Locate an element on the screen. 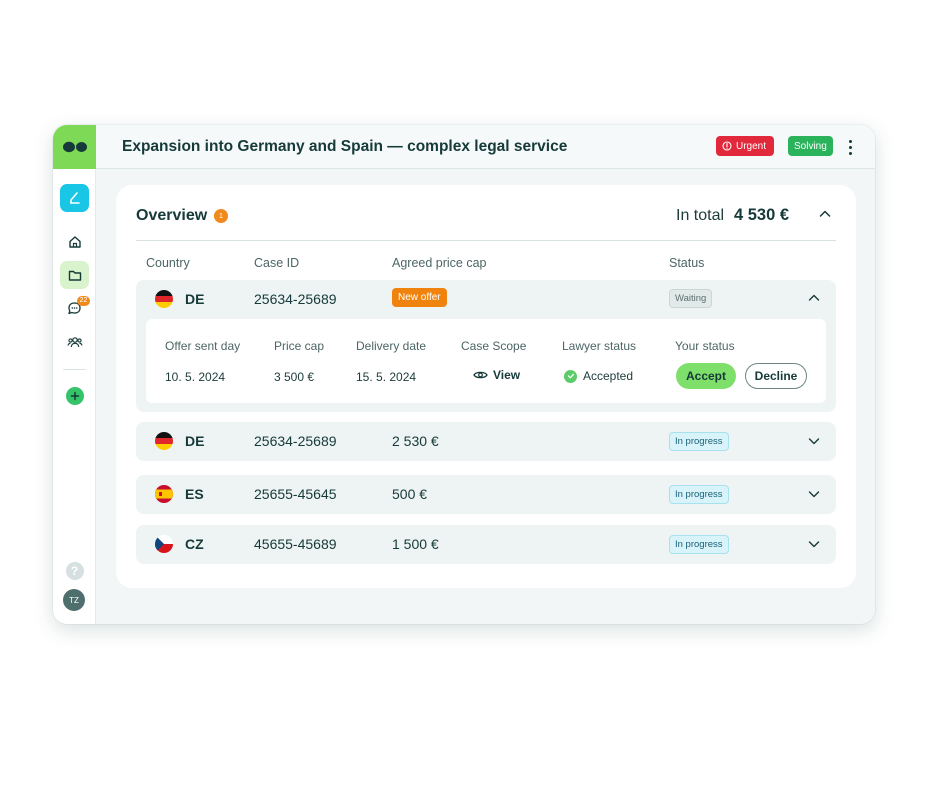 This screenshot has height=796, width=928. detail-header-your-status: Your status is located at coordinates (705, 346).